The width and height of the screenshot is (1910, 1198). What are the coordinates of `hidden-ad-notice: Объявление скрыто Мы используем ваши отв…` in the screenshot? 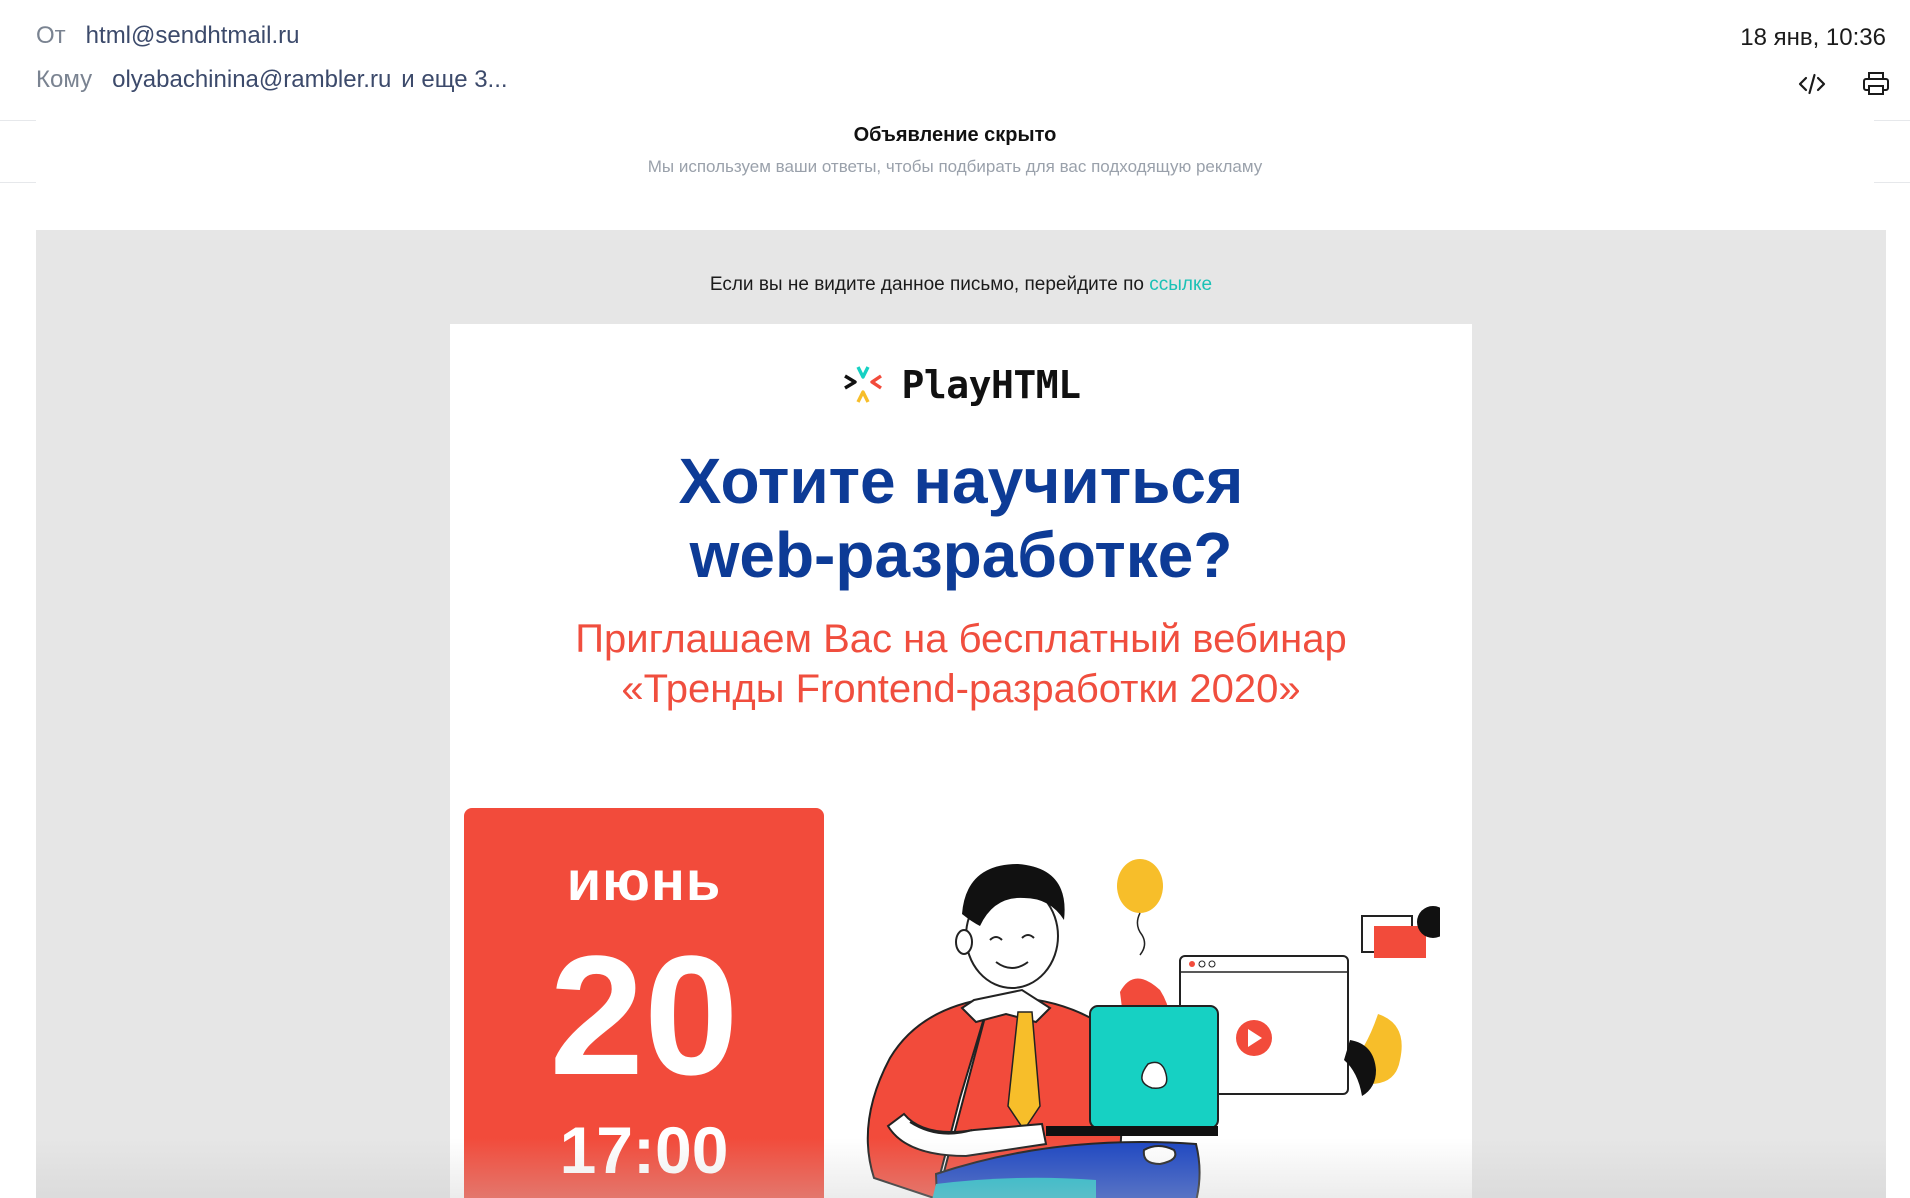 It's located at (955, 150).